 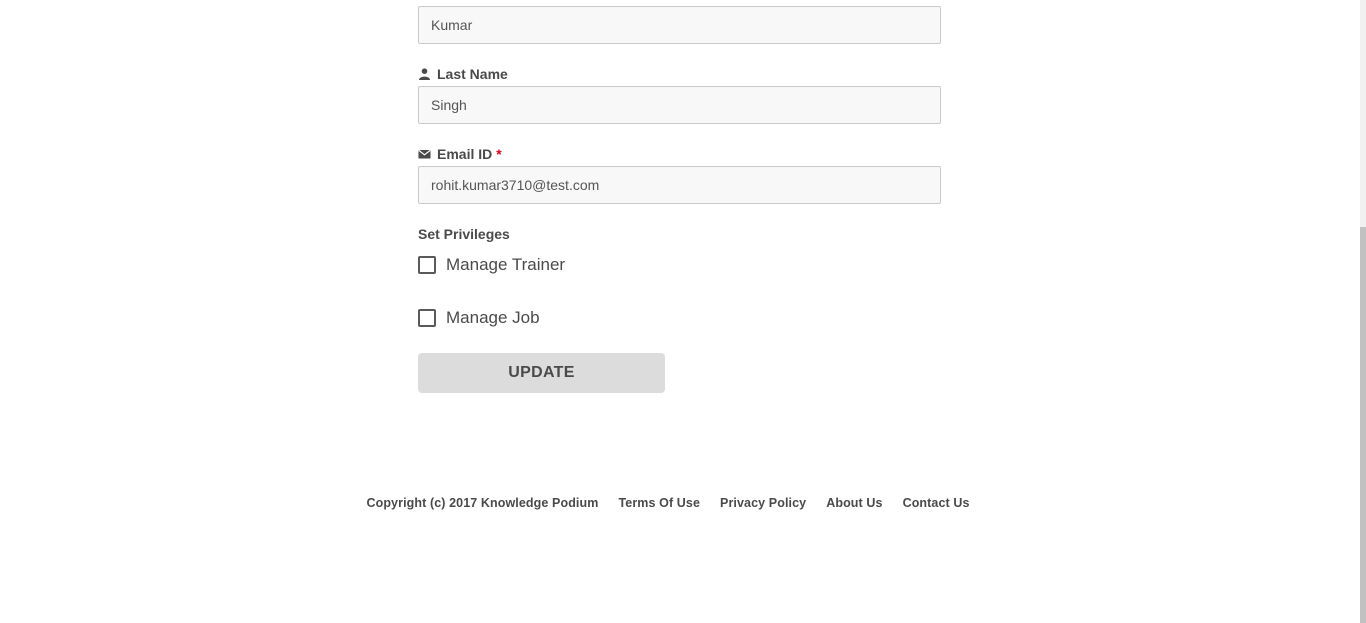 What do you see at coordinates (659, 503) in the screenshot?
I see `terms-of-use-link: Terms Of Use` at bounding box center [659, 503].